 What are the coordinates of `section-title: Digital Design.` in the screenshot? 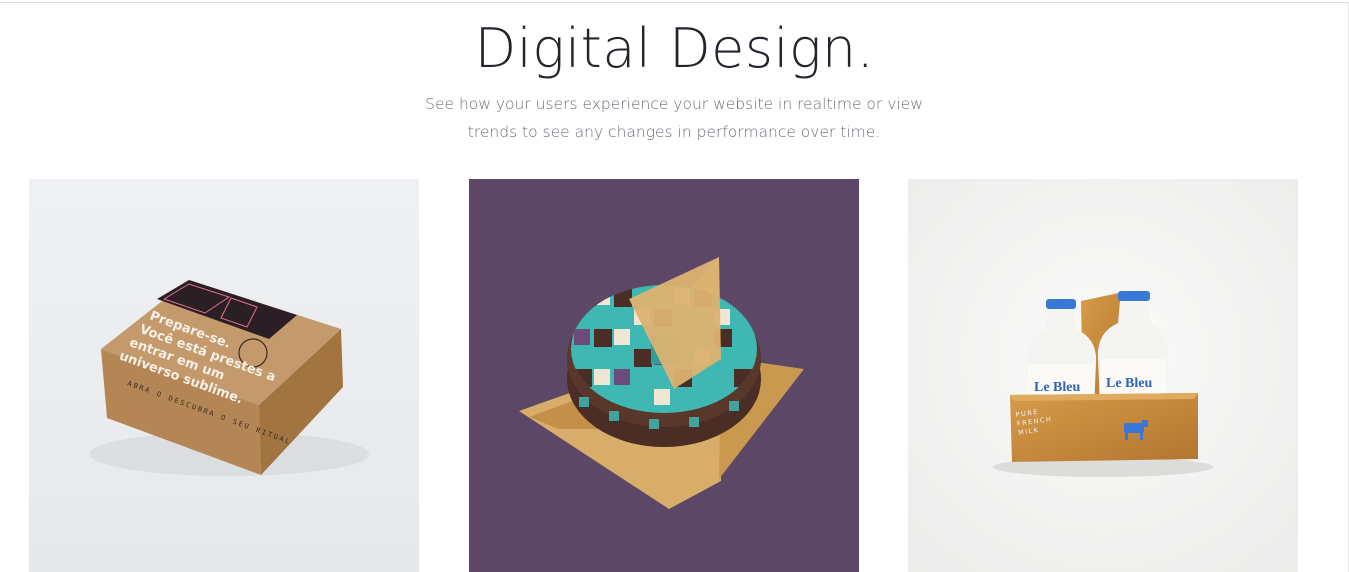 It's located at (674, 48).